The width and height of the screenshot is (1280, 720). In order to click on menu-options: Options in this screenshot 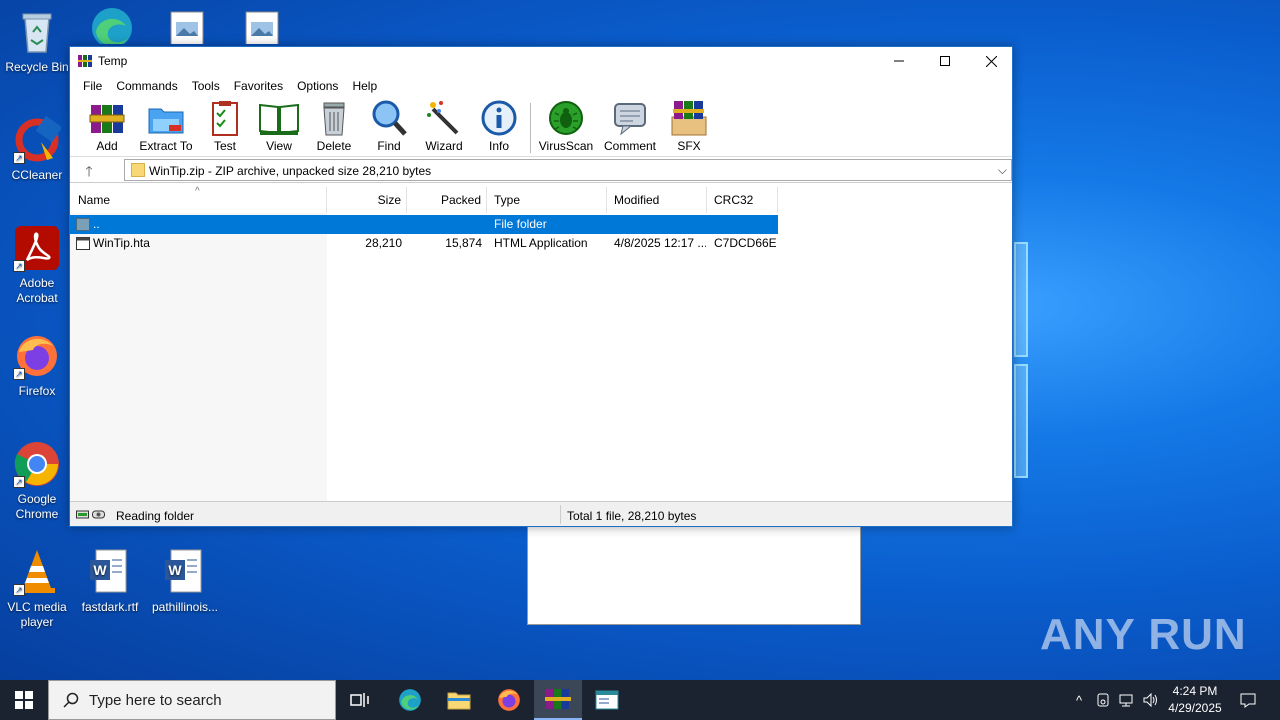, I will do `click(317, 86)`.